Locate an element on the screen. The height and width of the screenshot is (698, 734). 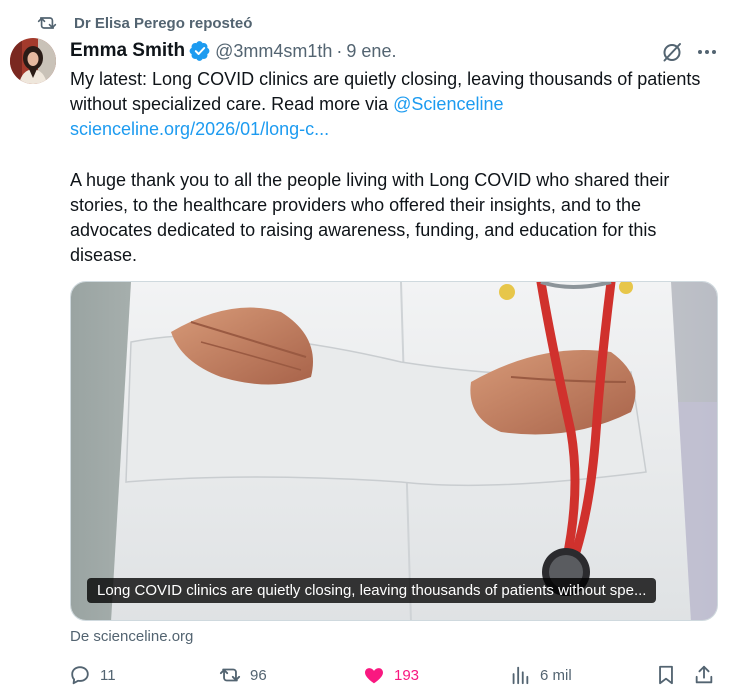
tweet-header: Emma Smith @3mm4sm1th · 9 ene. is located at coordinates (233, 51).